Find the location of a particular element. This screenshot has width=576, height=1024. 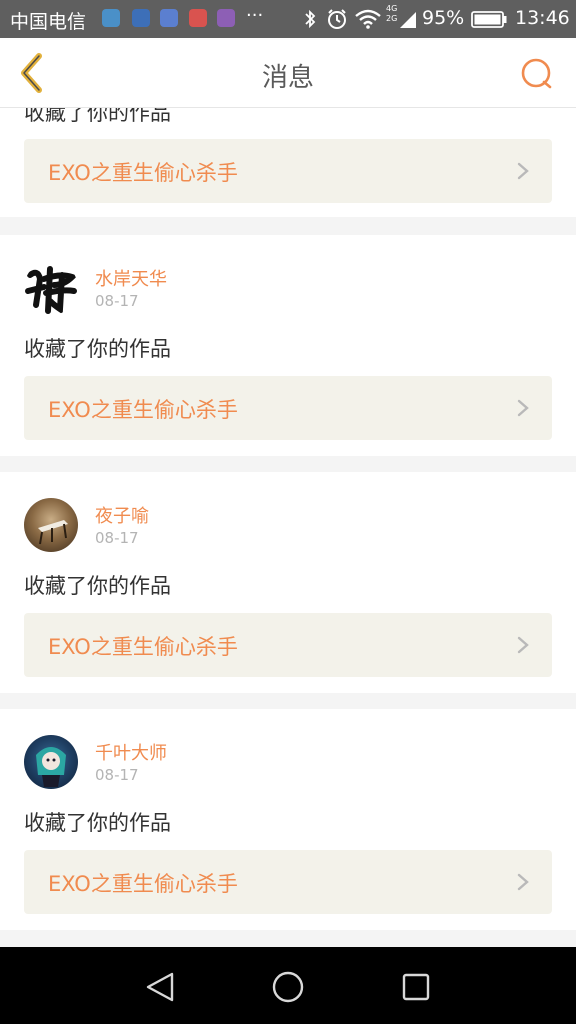

clock: 13:46 is located at coordinates (542, 18).